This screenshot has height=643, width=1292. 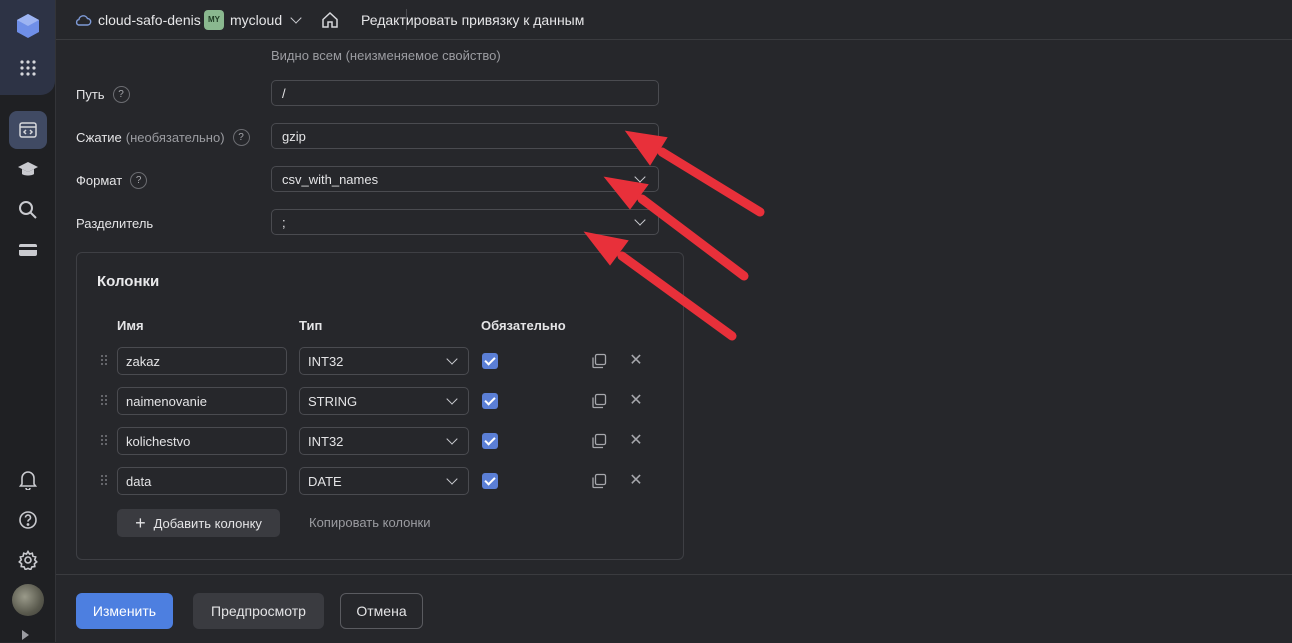 What do you see at coordinates (28, 560) in the screenshot?
I see `settings-icon` at bounding box center [28, 560].